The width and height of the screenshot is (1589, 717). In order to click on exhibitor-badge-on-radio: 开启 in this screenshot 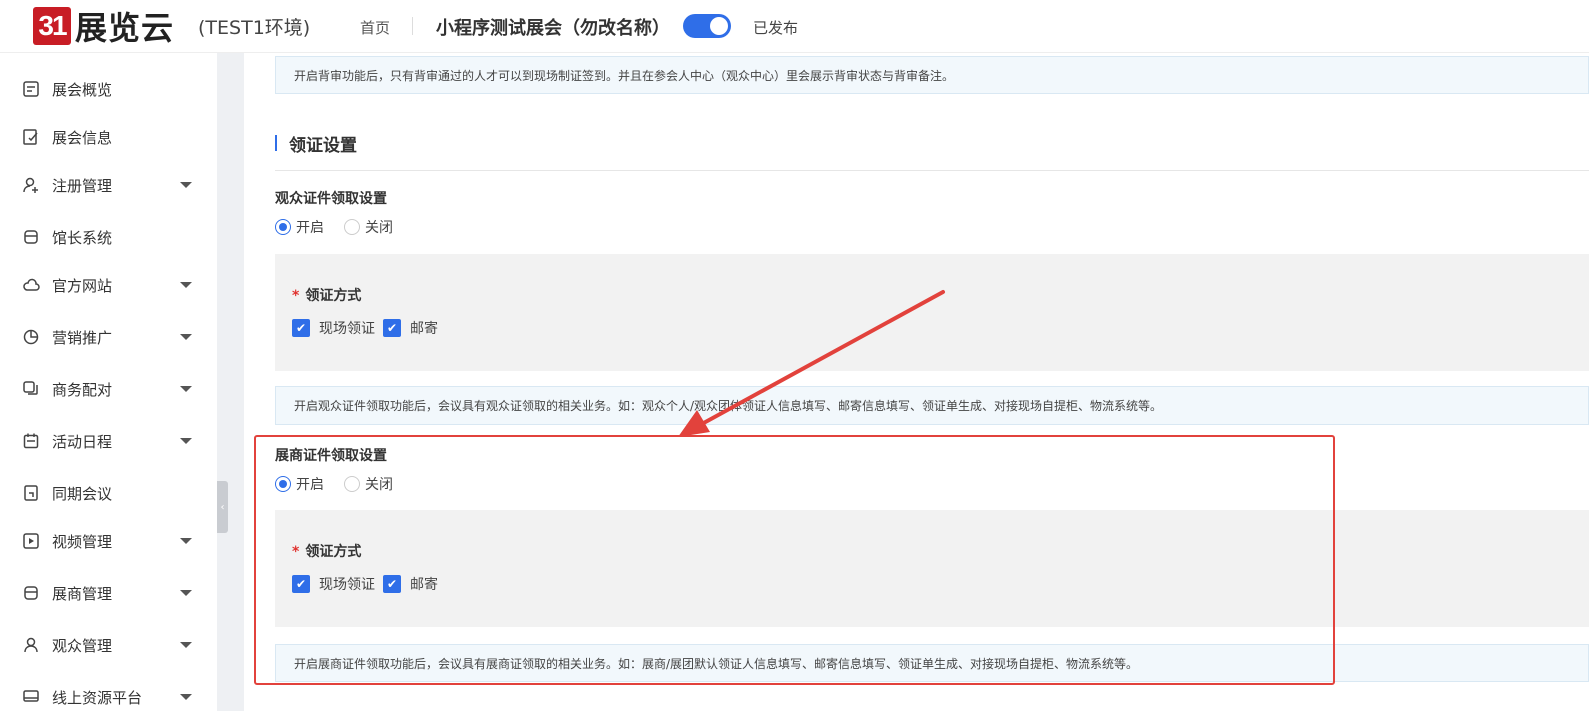, I will do `click(299, 484)`.